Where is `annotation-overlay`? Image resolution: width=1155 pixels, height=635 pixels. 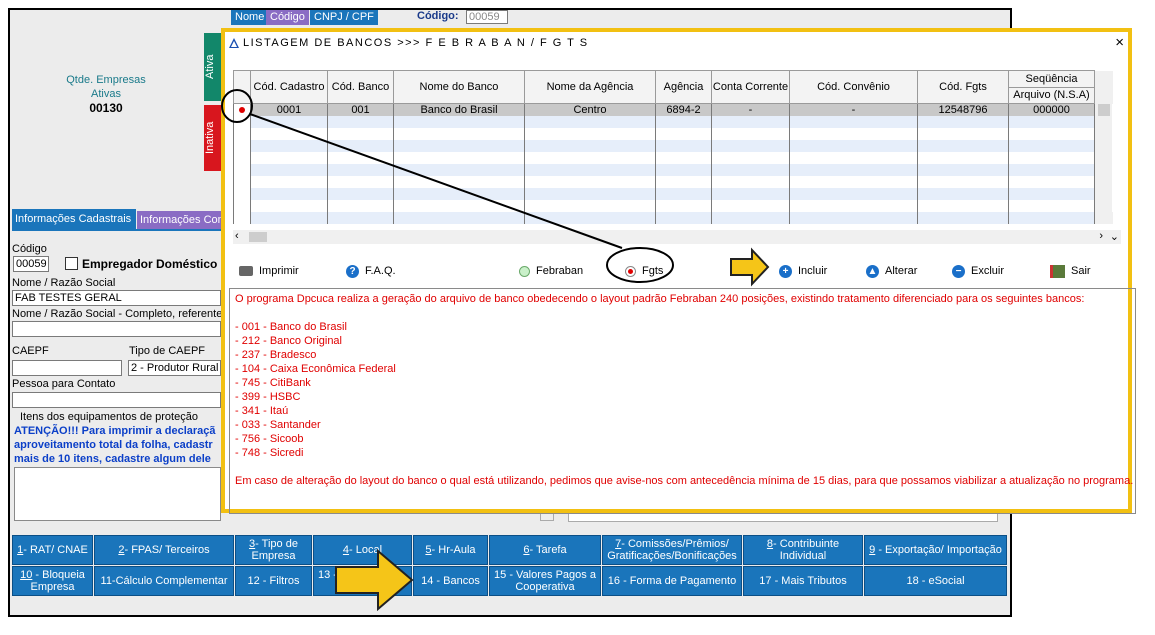
annotation-overlay is located at coordinates (495, 188).